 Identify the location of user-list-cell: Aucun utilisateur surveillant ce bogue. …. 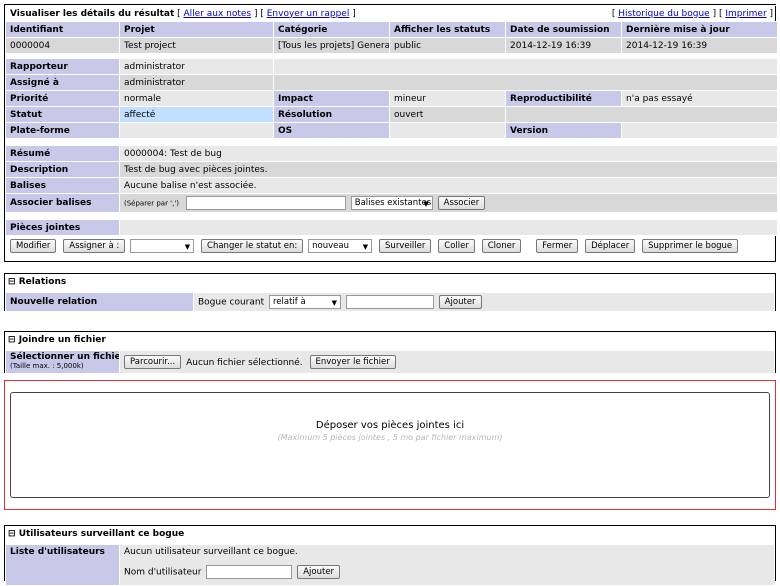
(447, 565).